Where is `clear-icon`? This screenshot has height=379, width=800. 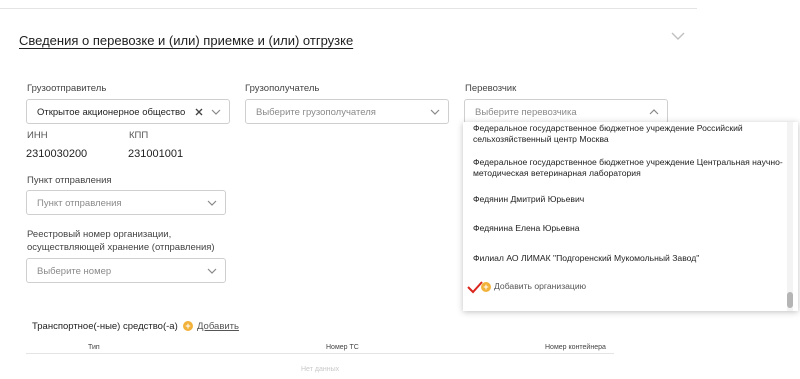
clear-icon is located at coordinates (199, 112).